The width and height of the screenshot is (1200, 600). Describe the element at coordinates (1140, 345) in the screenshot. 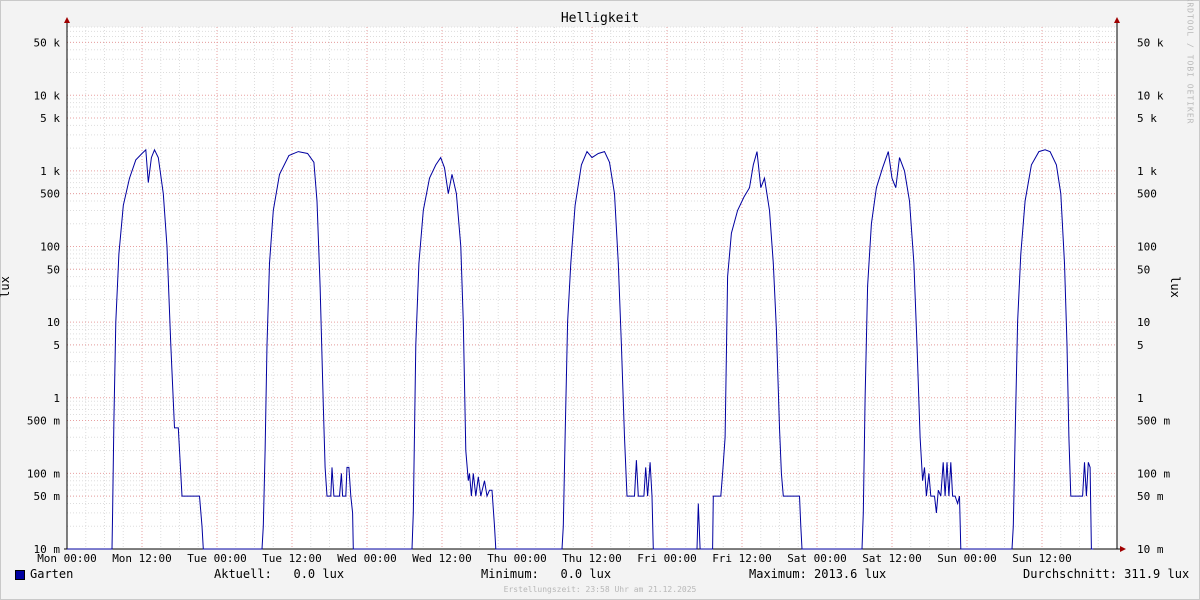

I see `y-tick-label-right: 5` at that location.